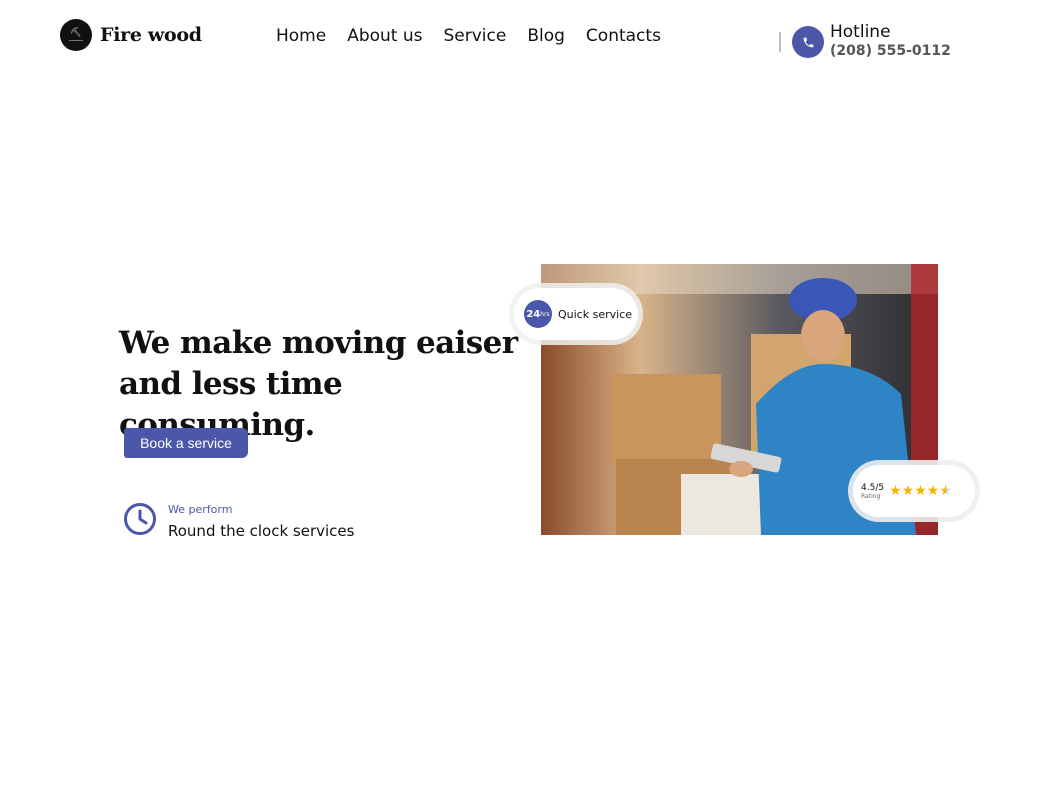  I want to click on rating-badge: 4.5/5 Rating ★ ★ ★ ★ ★, so click(914, 491).